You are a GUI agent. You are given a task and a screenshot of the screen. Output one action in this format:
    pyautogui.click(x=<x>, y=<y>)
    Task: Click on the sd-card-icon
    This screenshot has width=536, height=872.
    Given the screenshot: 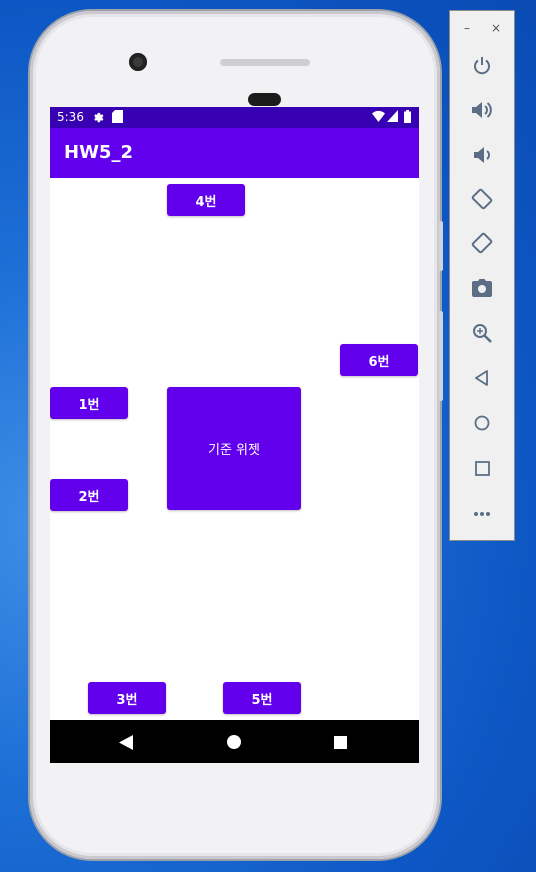 What is the action you would take?
    pyautogui.click(x=117, y=118)
    